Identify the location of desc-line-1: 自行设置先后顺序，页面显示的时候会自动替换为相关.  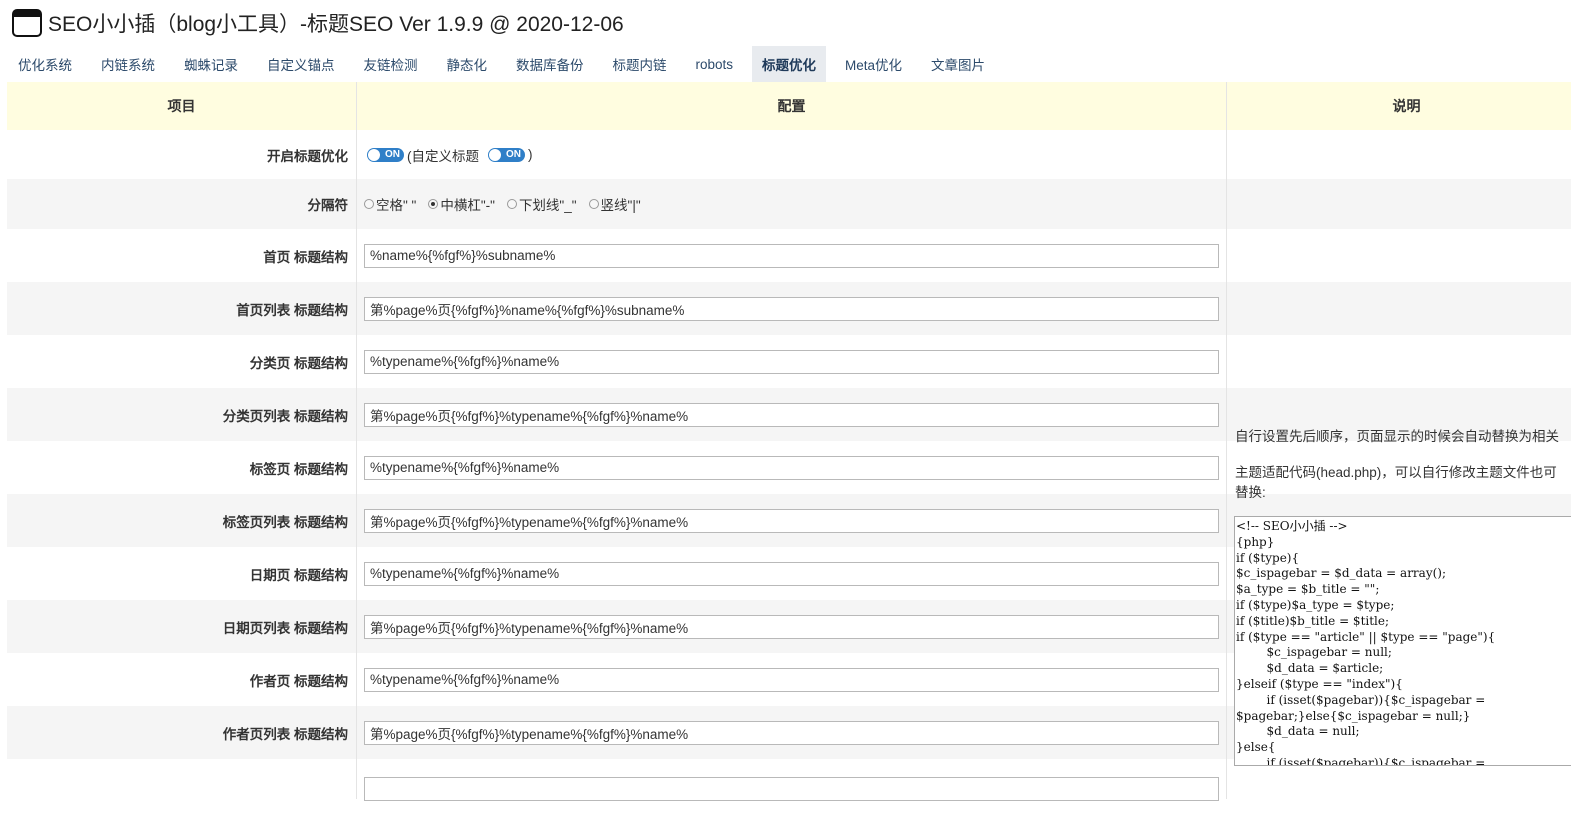
(1397, 436).